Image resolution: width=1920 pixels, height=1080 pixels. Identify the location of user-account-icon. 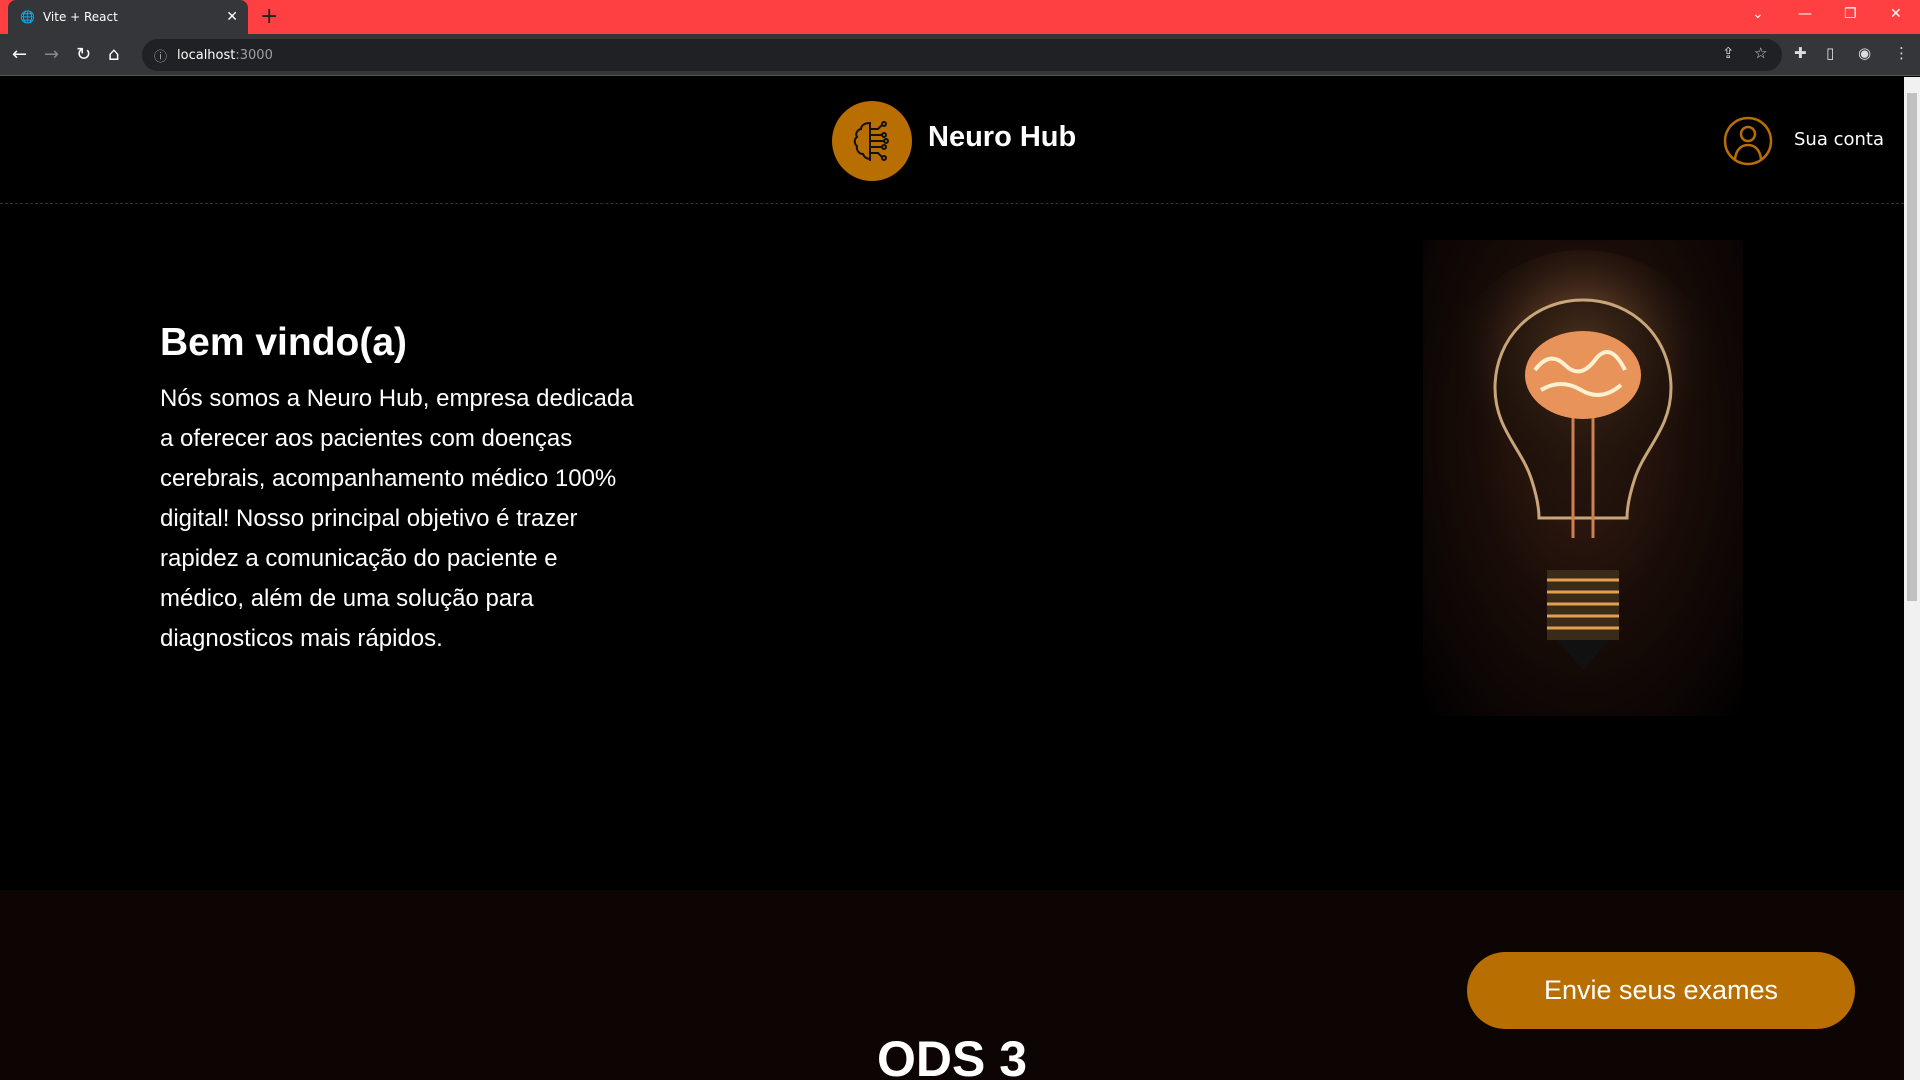
(1748, 143).